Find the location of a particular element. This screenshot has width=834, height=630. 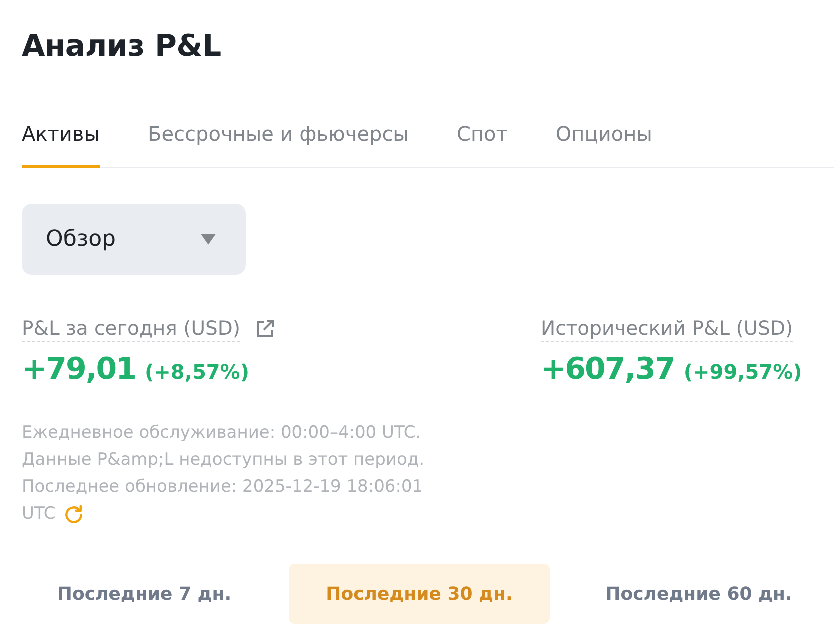

metric-value: +79,01 is located at coordinates (79, 370).